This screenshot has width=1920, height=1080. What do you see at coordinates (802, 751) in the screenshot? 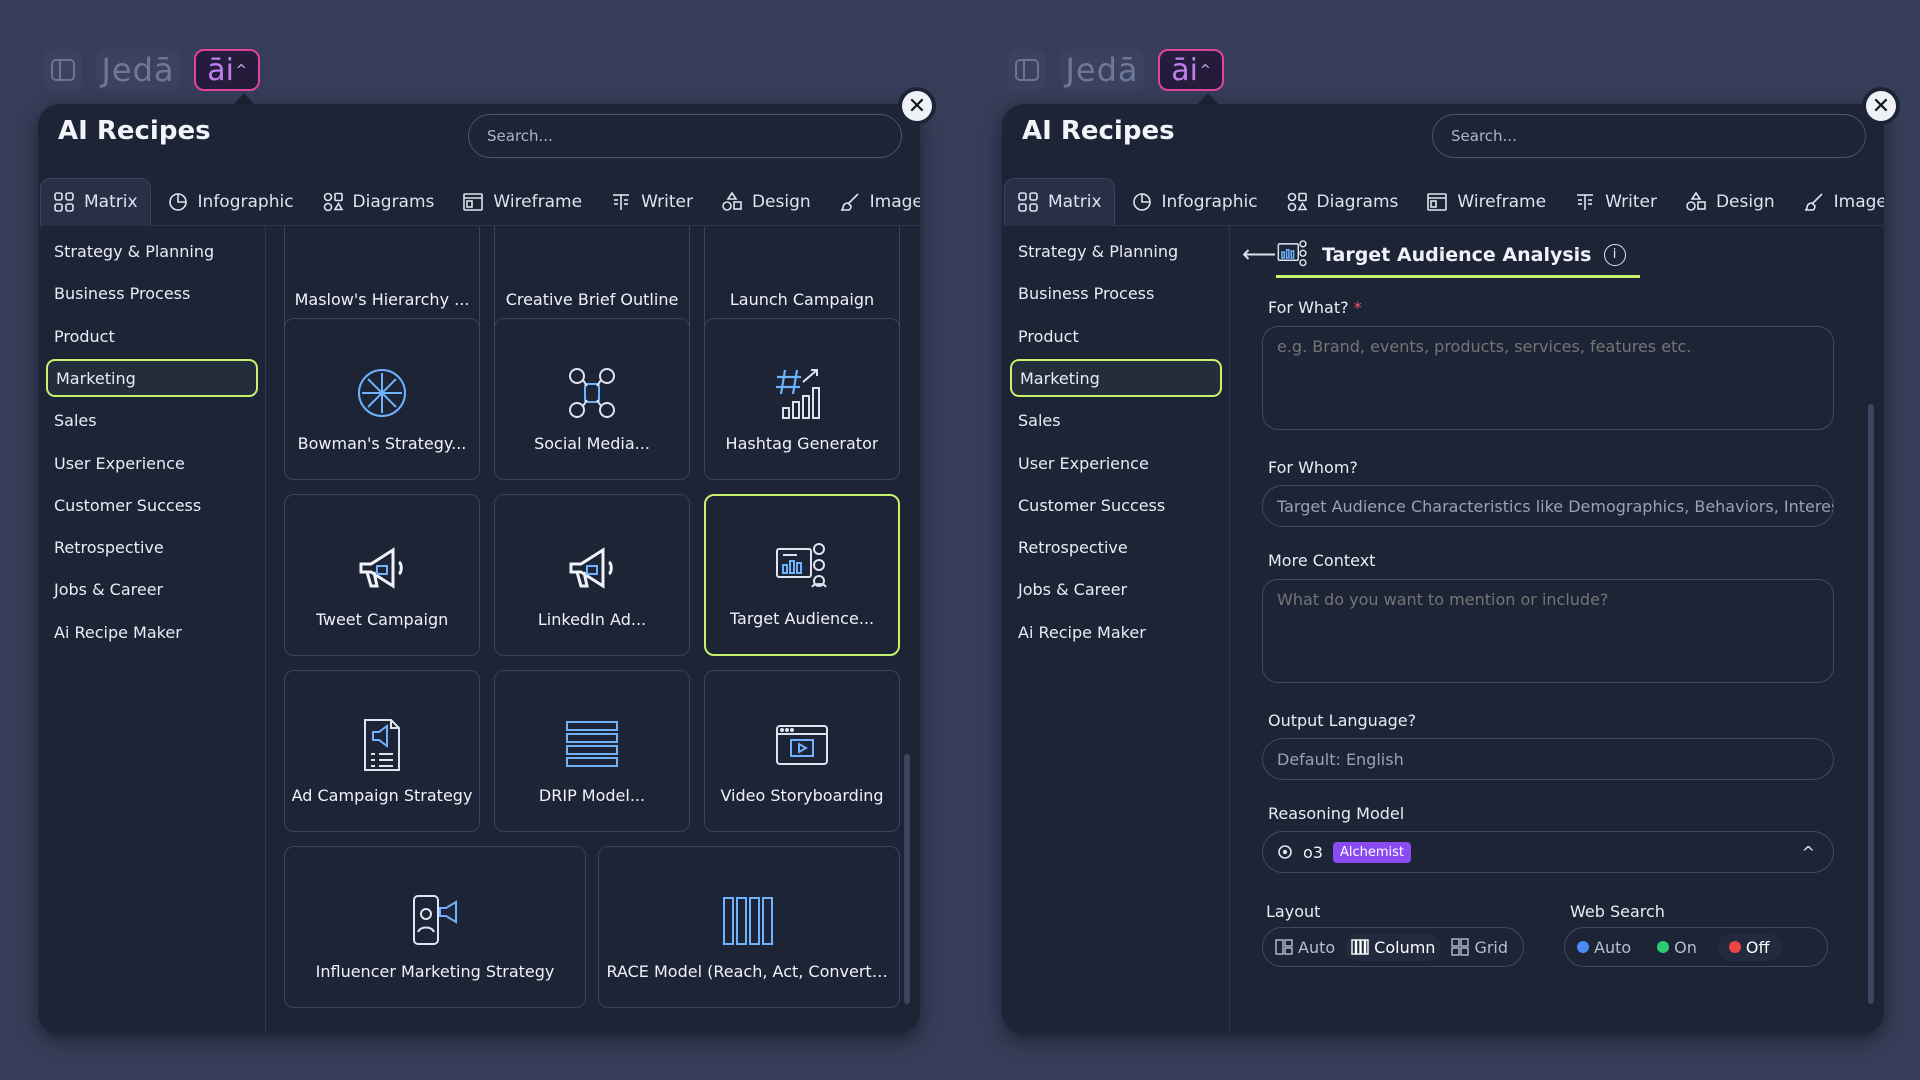
I see `recipe-card: Video Storyboarding` at bounding box center [802, 751].